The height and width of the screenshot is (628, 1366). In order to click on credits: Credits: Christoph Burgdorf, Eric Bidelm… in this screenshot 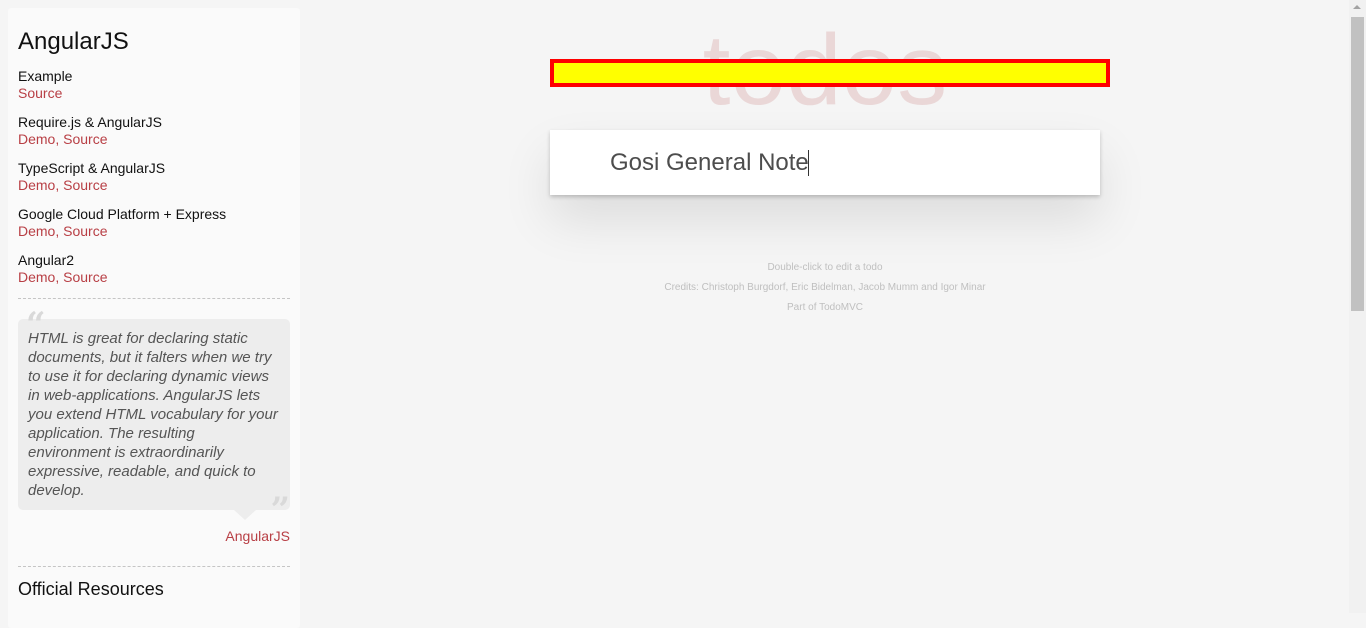, I will do `click(825, 287)`.